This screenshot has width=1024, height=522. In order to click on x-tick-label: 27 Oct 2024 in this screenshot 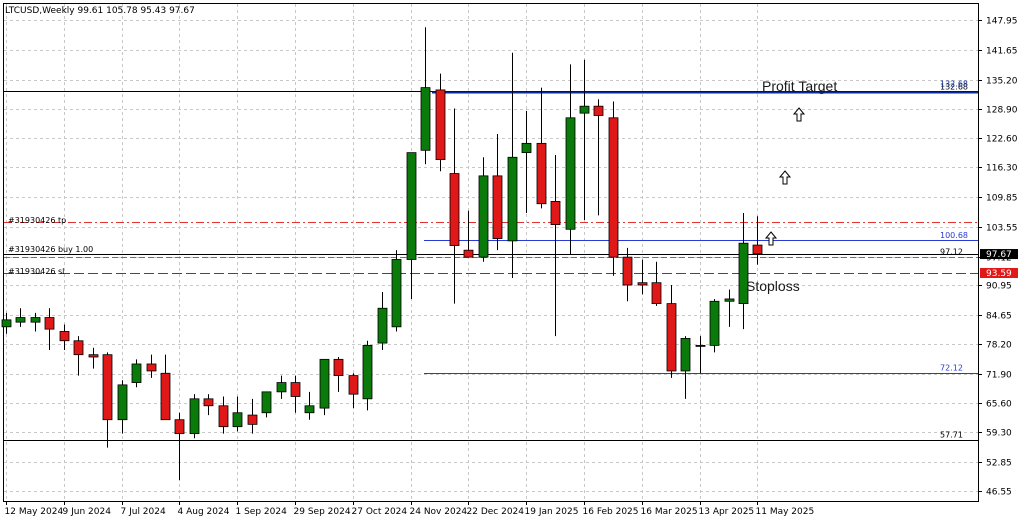, I will do `click(380, 512)`.